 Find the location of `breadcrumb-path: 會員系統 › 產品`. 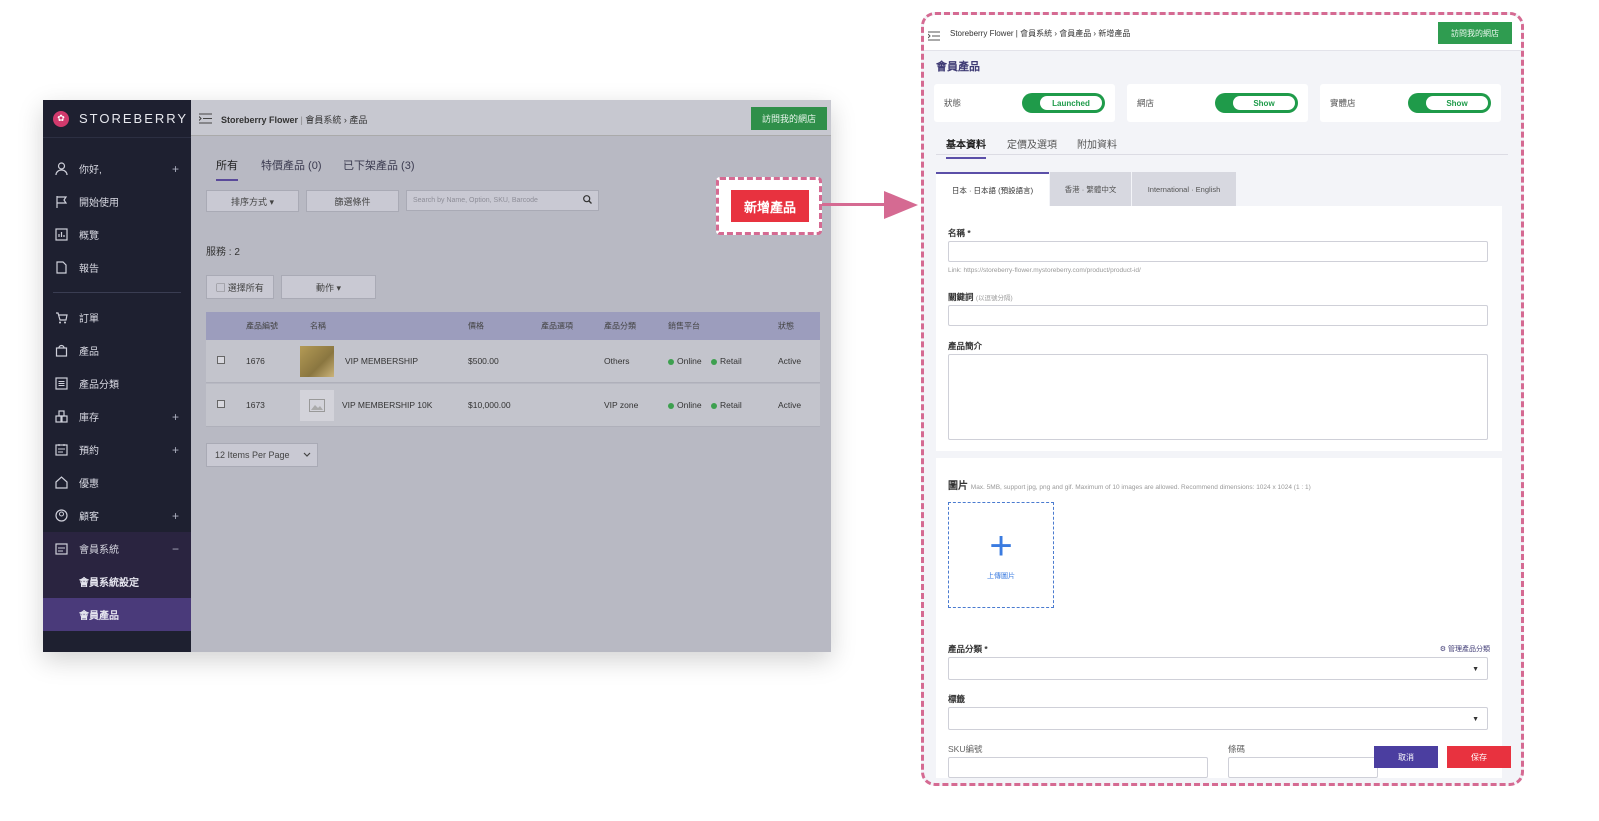

breadcrumb-path: 會員系統 › 產品 is located at coordinates (336, 120).